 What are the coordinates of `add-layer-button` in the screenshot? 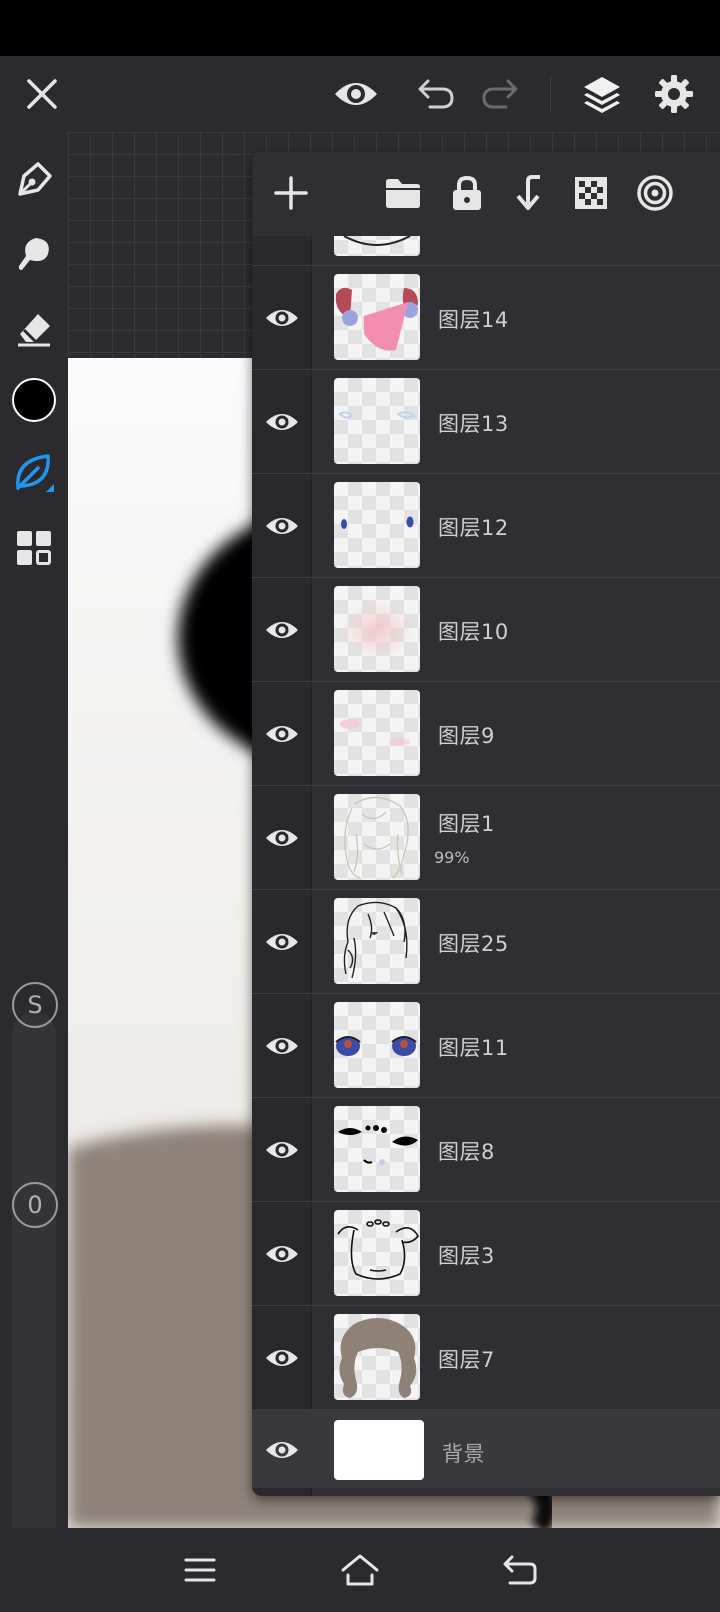 It's located at (291, 193).